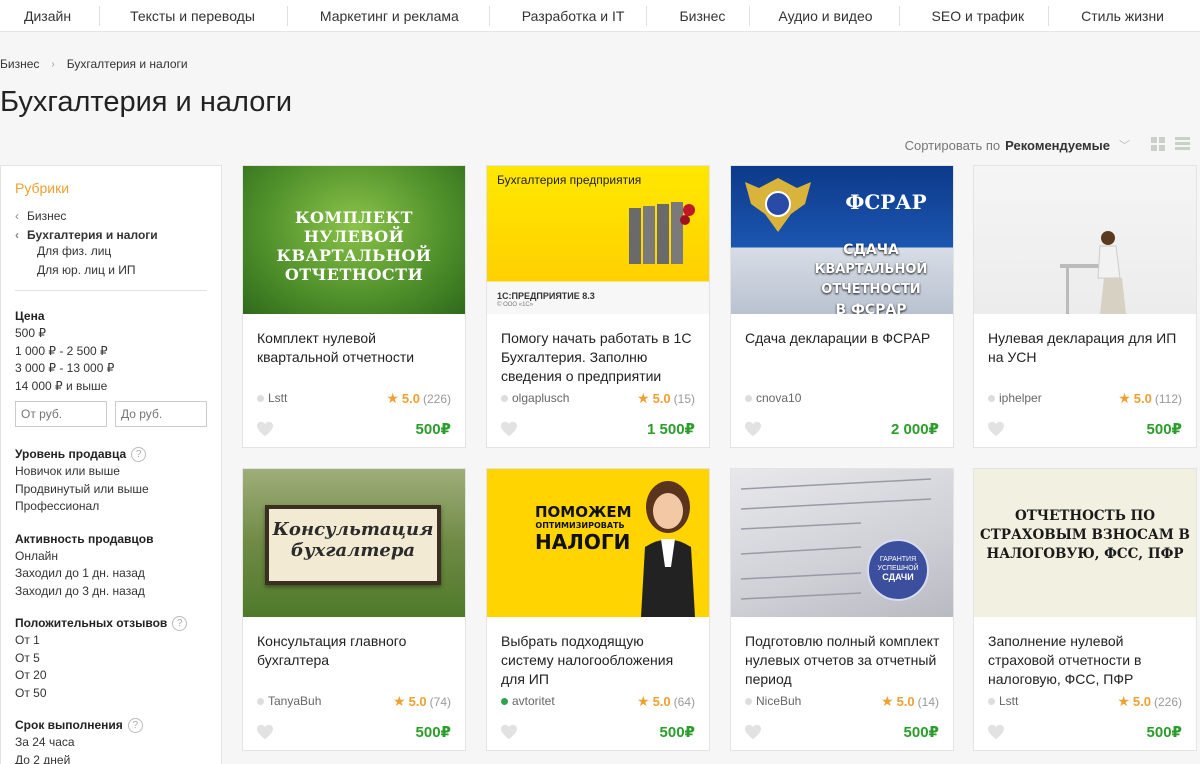 Image resolution: width=1200 pixels, height=764 pixels. I want to click on nav-item-development: Разработка и IT, so click(573, 16).